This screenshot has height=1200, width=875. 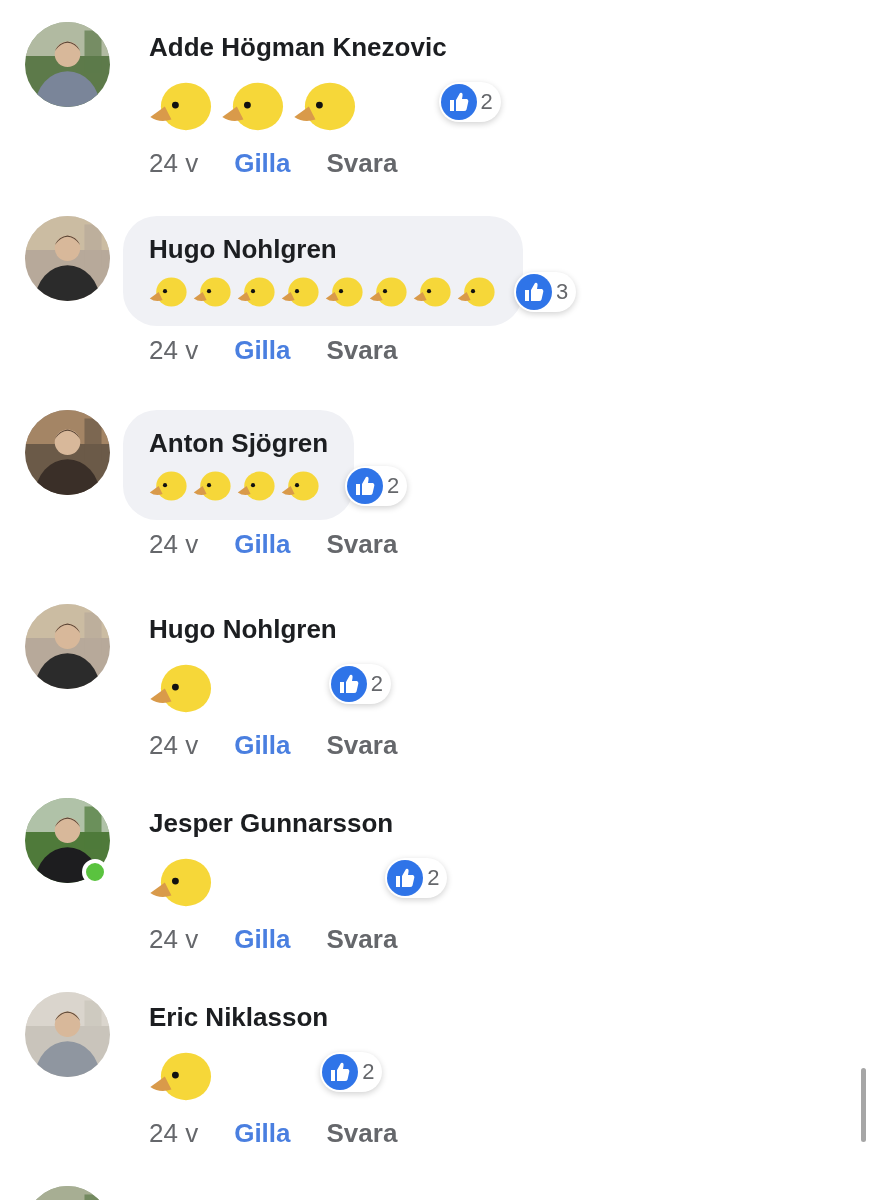 What do you see at coordinates (239, 443) in the screenshot?
I see `author-name: Anton Sjögren` at bounding box center [239, 443].